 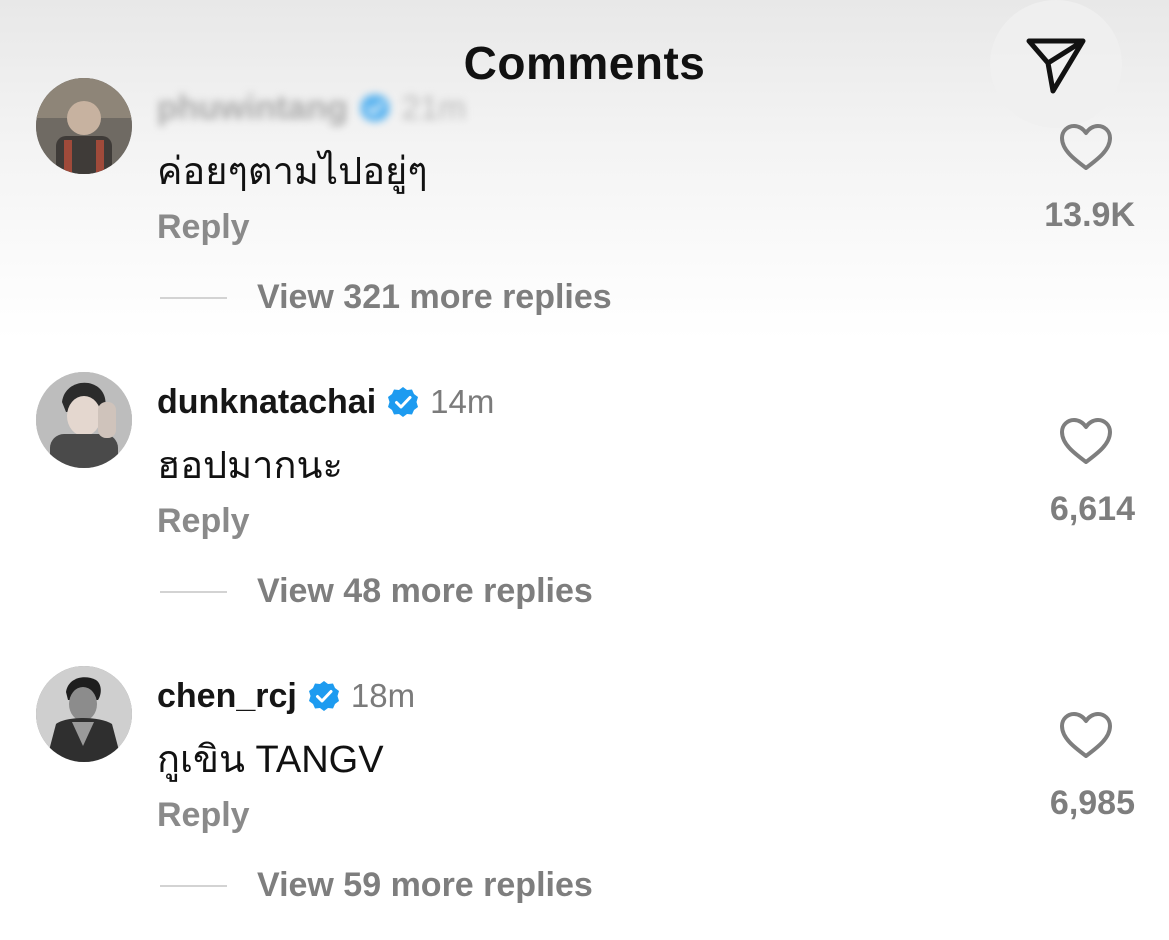 I want to click on comment-header: chen_rcj 18m, so click(x=286, y=696).